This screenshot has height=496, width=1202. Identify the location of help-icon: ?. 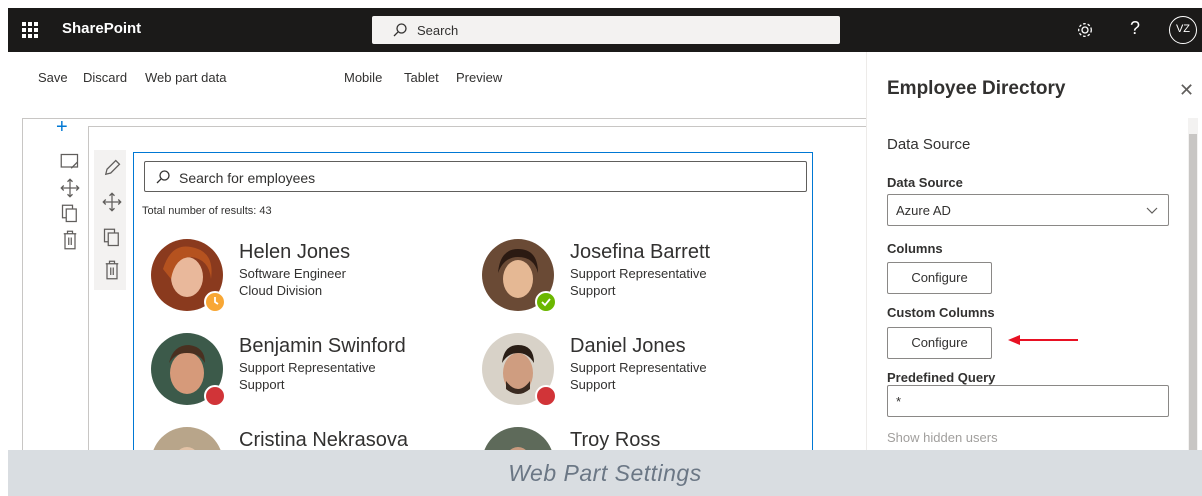
(1135, 28).